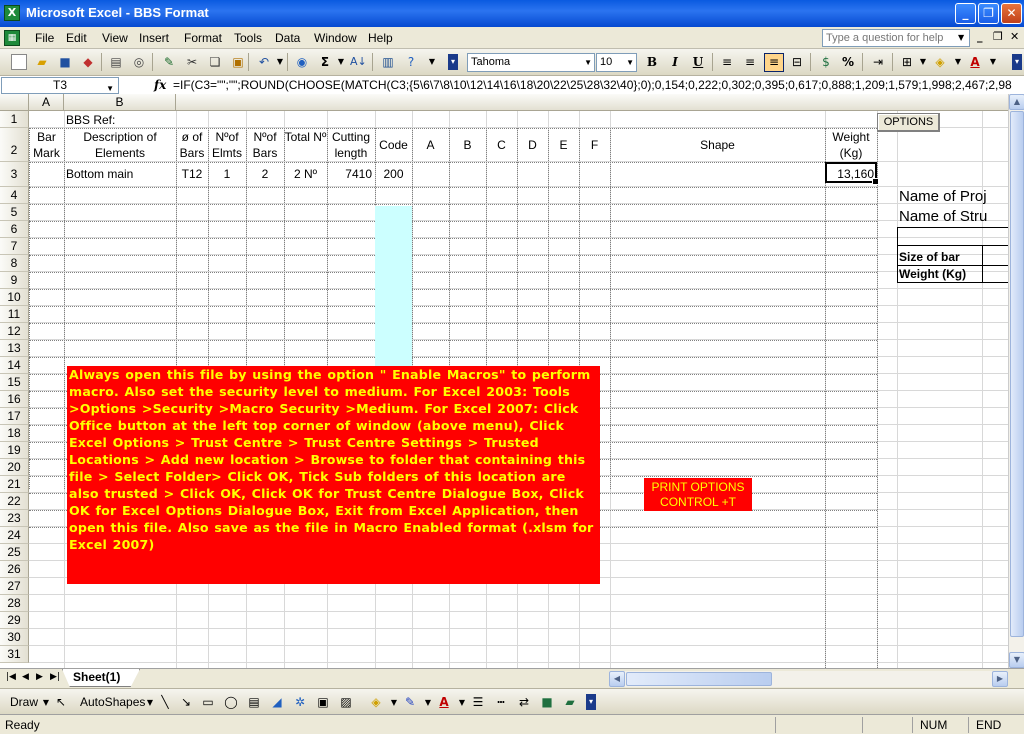 The image size is (1024, 734). Describe the element at coordinates (42, 62) in the screenshot. I see `open-folder-icon: ▰` at that location.